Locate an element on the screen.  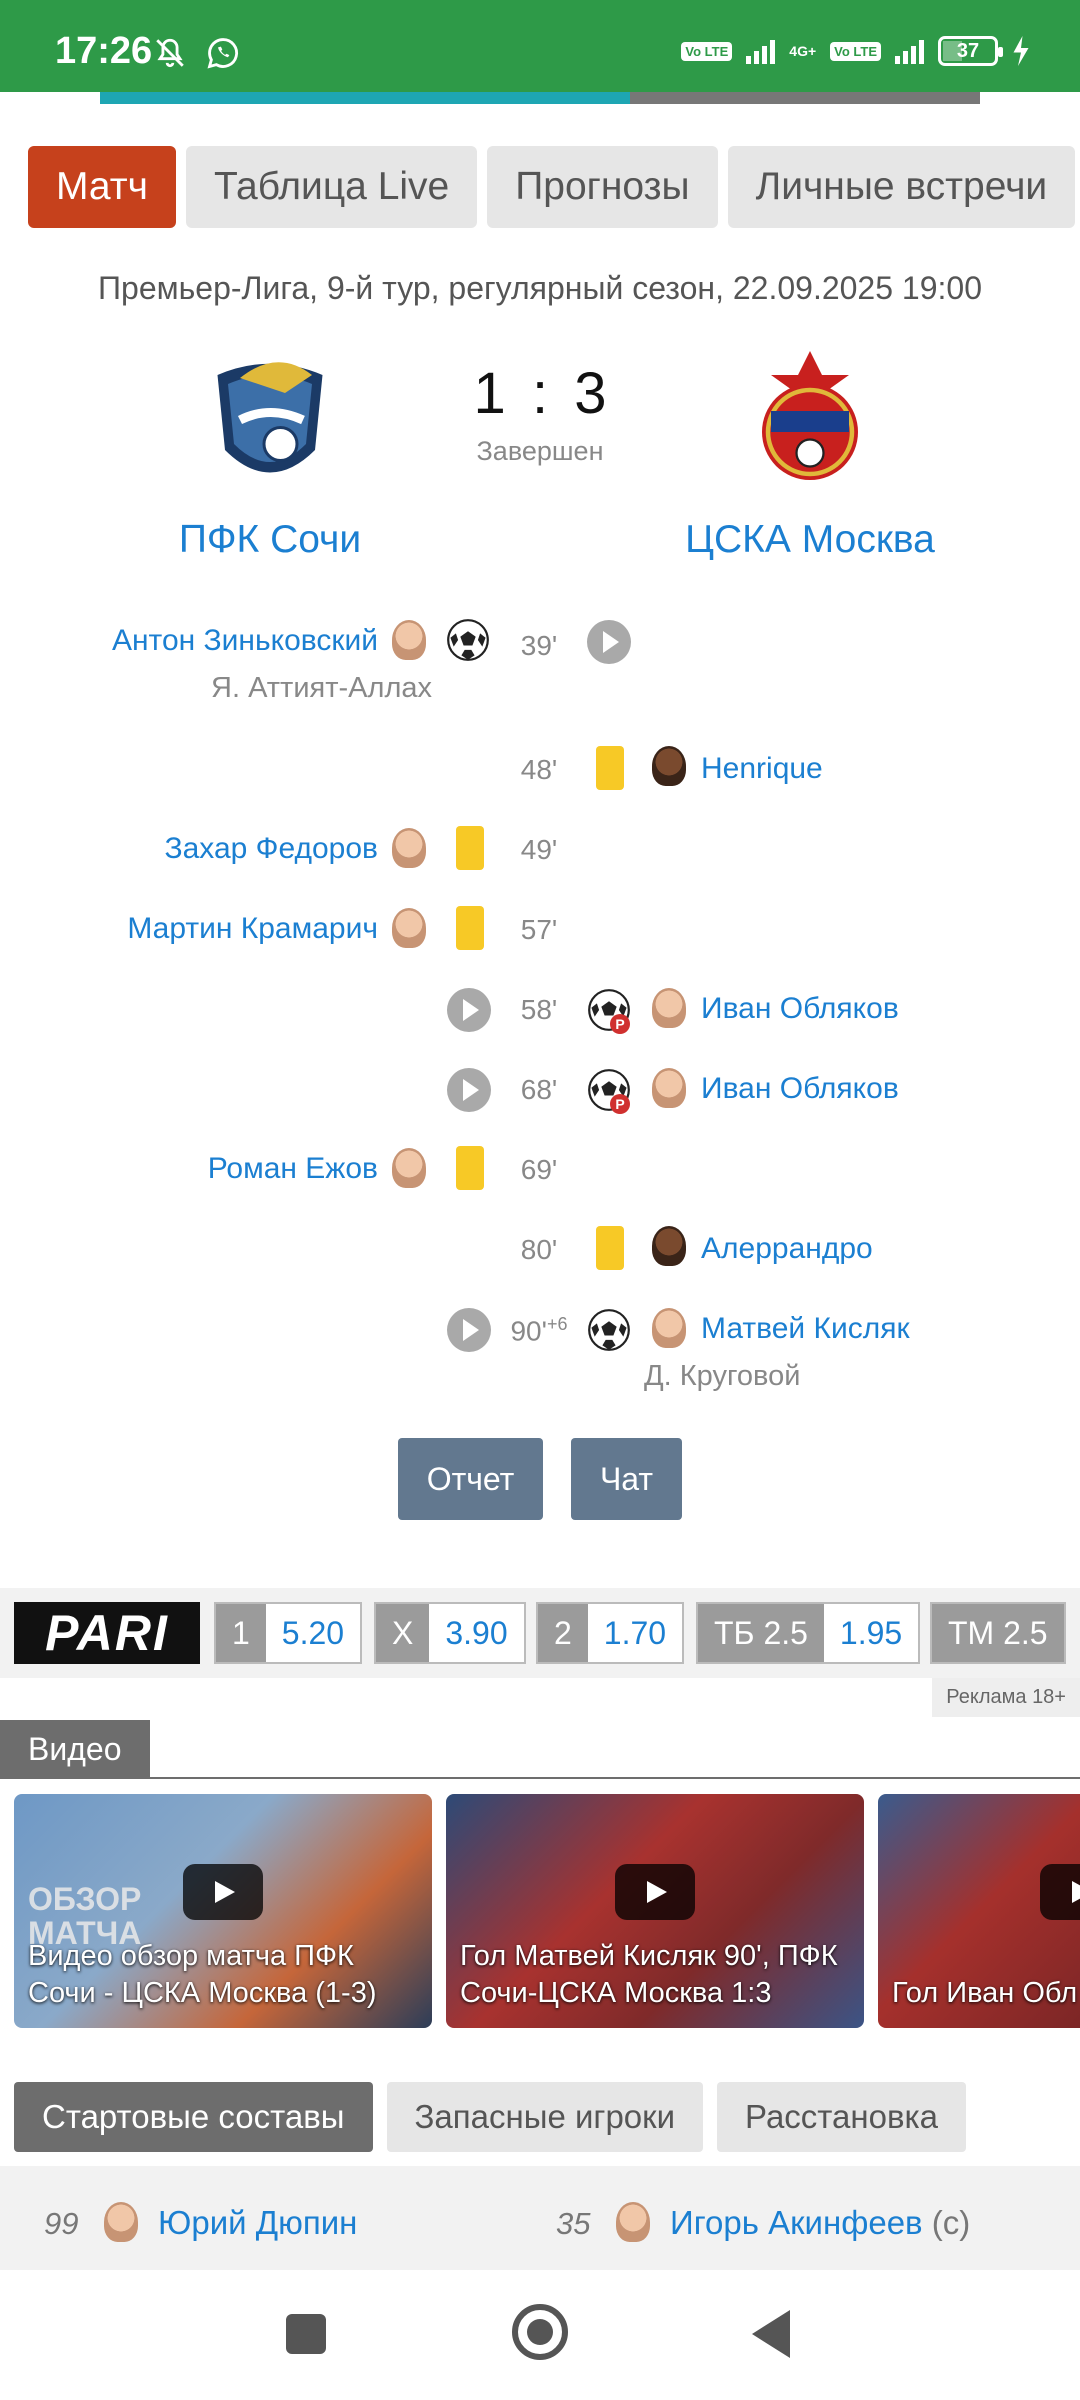
video-section-label: Видео is located at coordinates (75, 1749).